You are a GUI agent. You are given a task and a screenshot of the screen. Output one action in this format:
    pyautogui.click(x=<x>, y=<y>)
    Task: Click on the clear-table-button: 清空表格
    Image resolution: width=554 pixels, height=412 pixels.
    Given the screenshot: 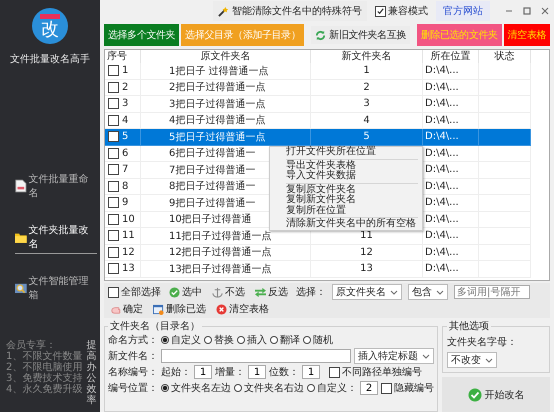 What is the action you would take?
    pyautogui.click(x=242, y=309)
    